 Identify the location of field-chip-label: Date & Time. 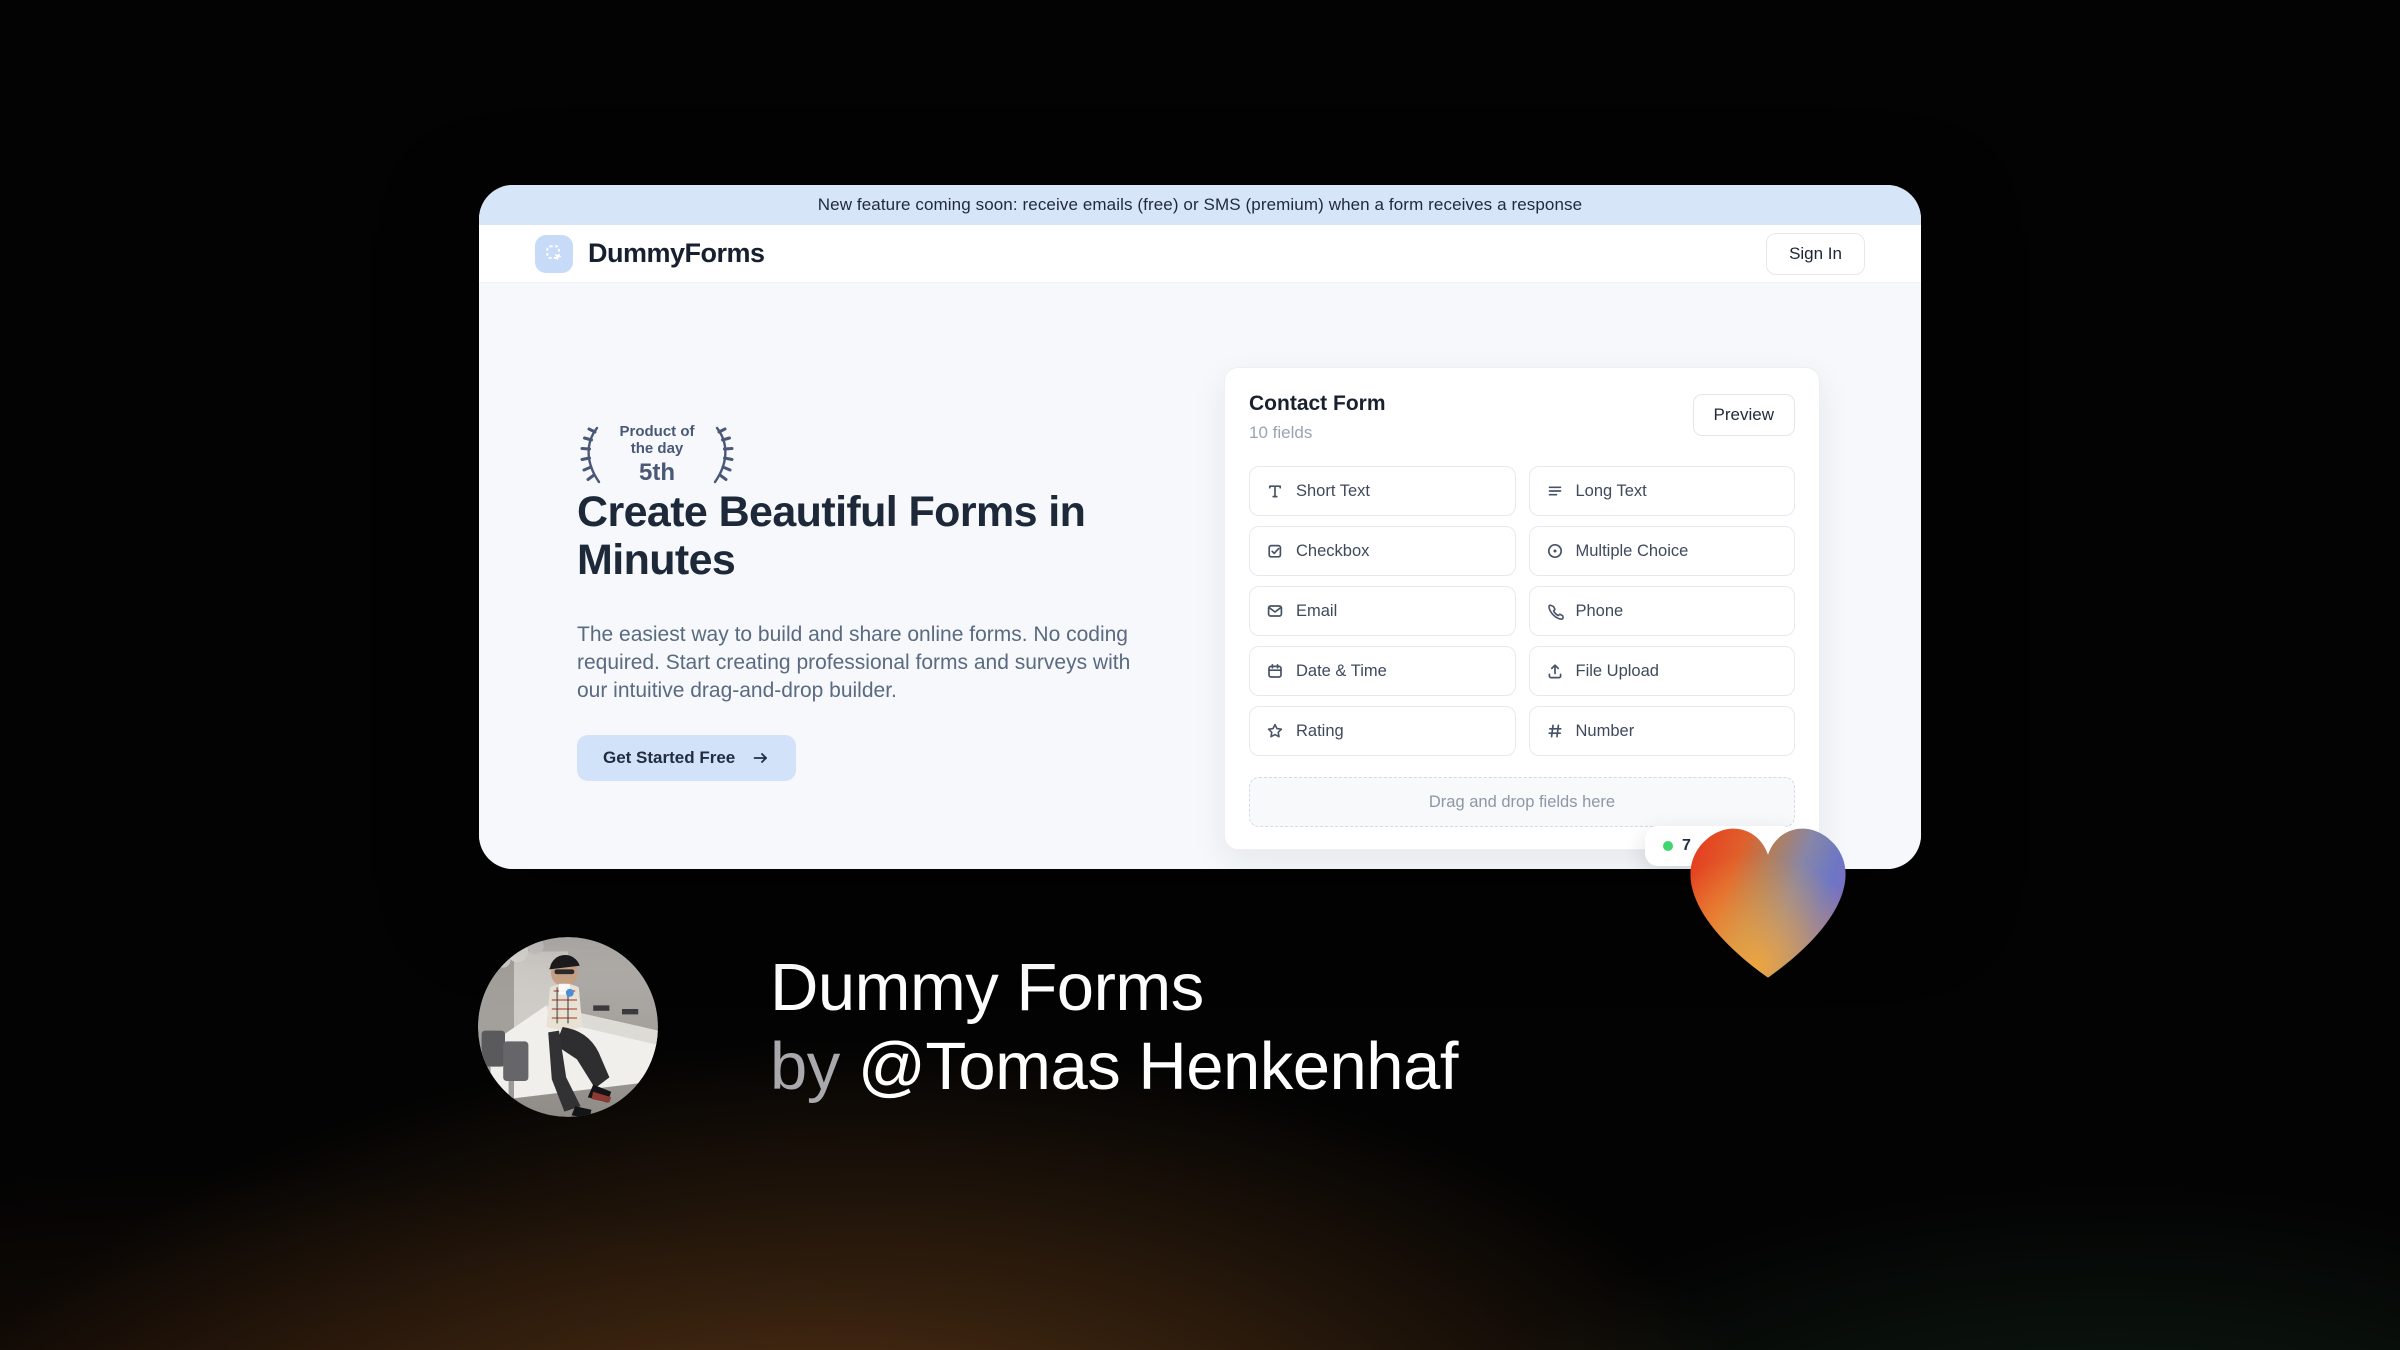
(1341, 670).